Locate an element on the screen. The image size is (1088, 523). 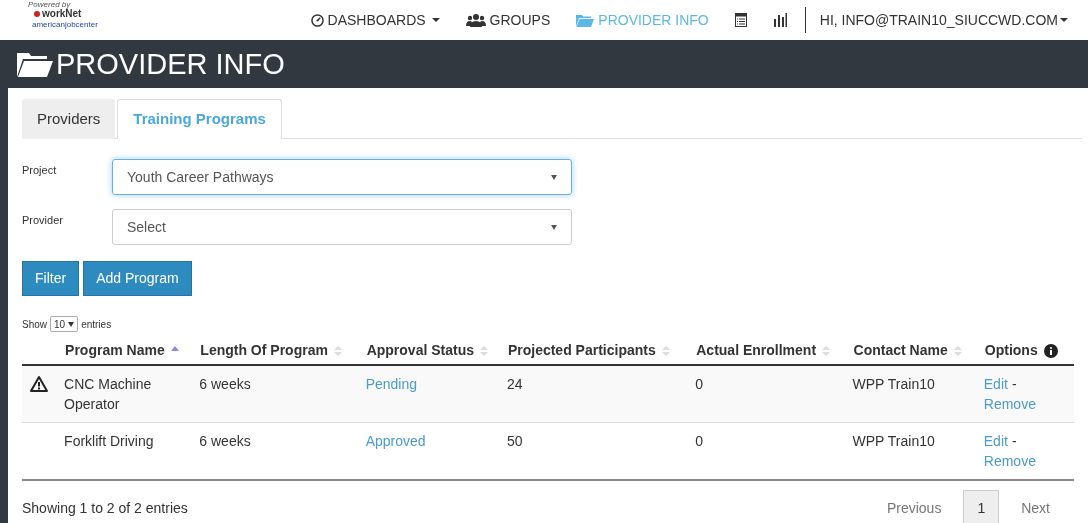
list-icon is located at coordinates (740, 20).